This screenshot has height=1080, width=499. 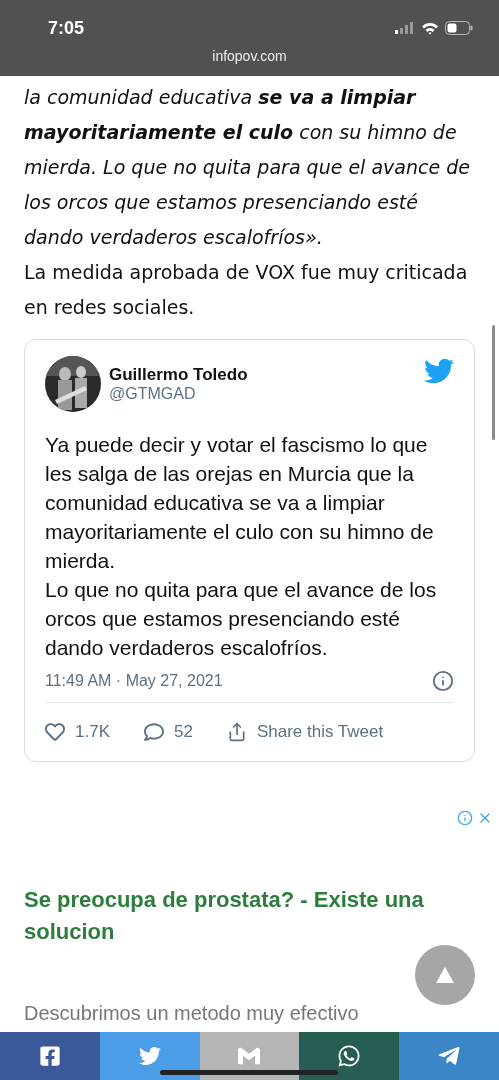 What do you see at coordinates (92, 732) in the screenshot?
I see `like-count: 1.7K` at bounding box center [92, 732].